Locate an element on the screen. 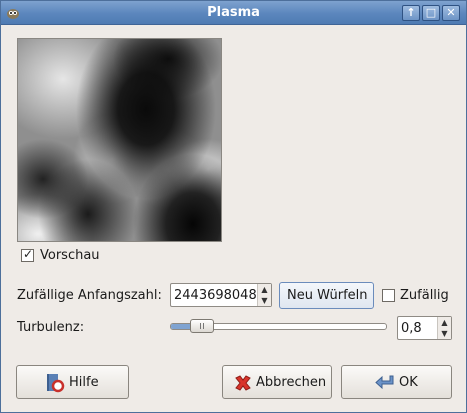  turbulence-value: 0,8 is located at coordinates (411, 328).